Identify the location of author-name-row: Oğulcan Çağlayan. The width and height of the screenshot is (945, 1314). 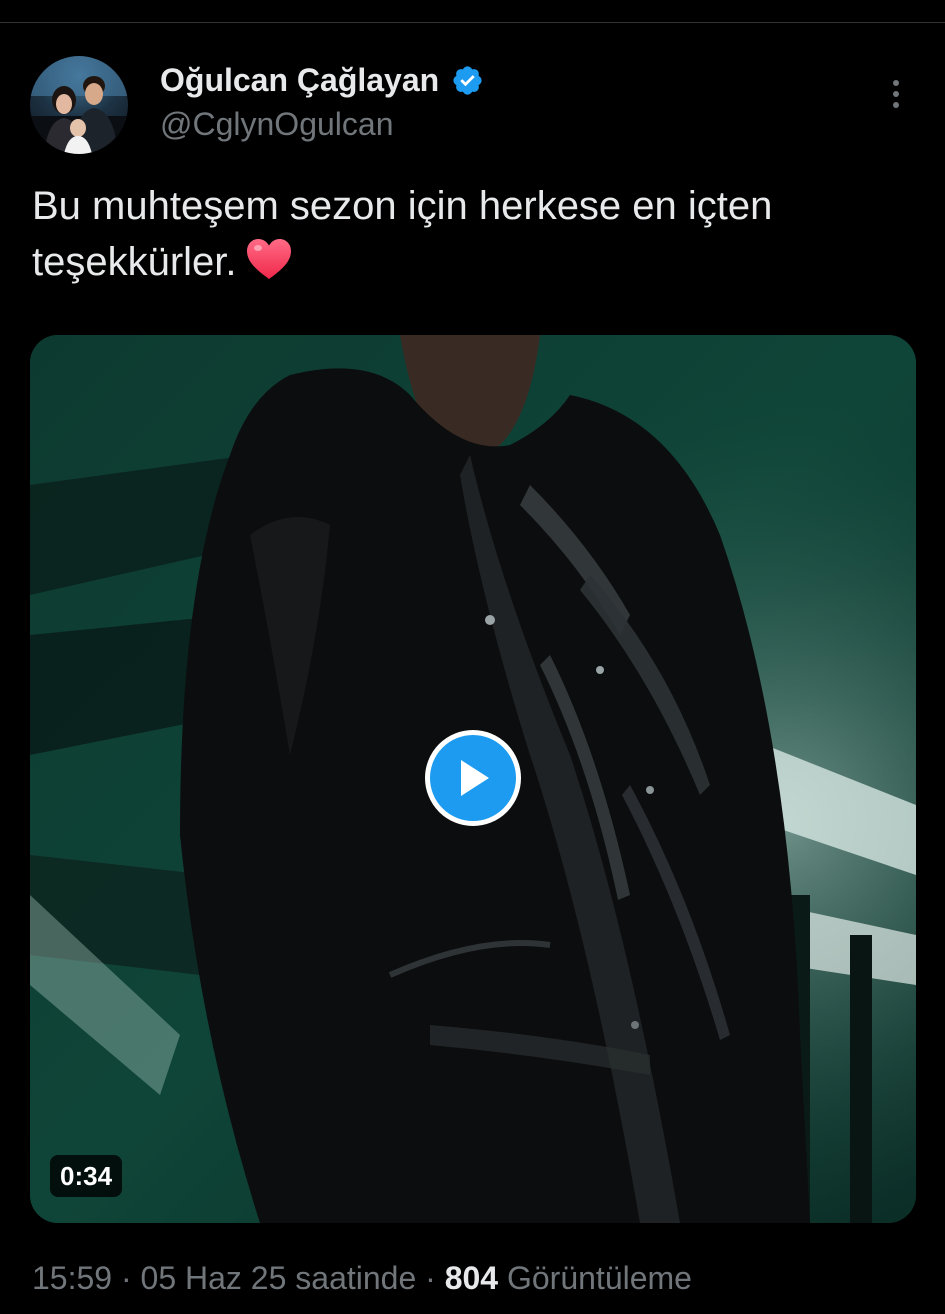
(322, 80).